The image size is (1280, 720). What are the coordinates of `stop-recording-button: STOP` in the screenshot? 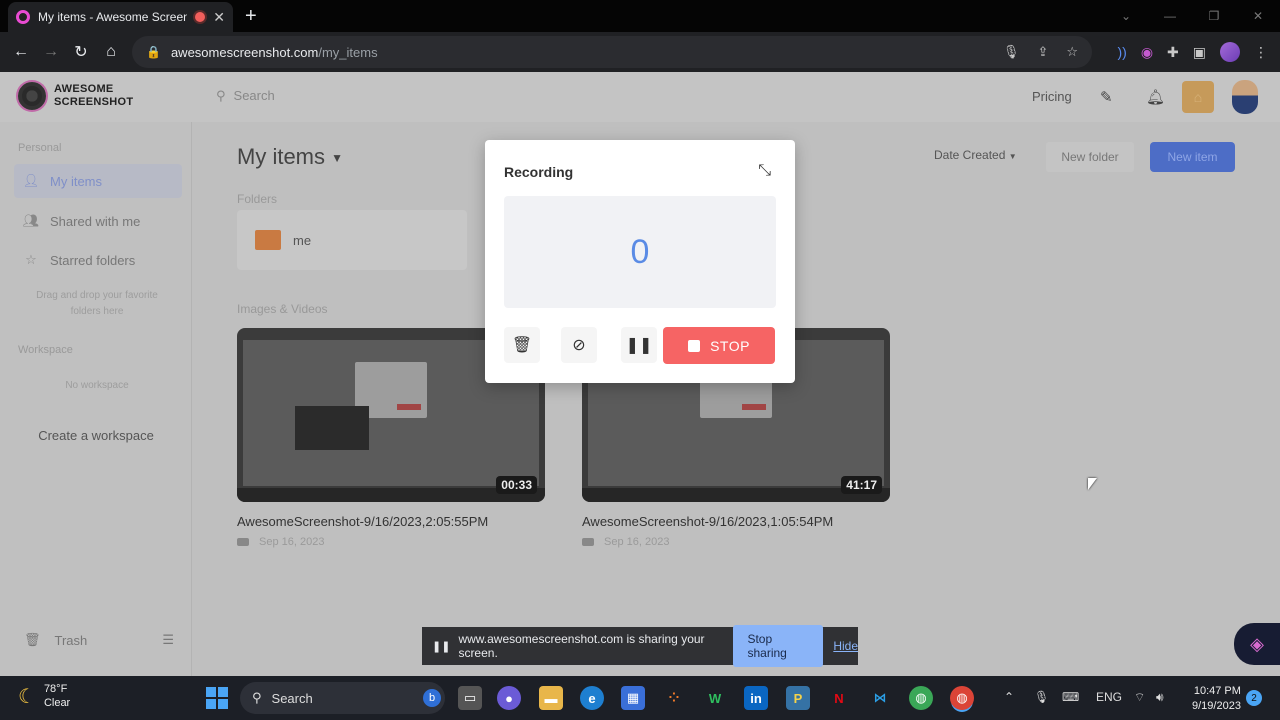 It's located at (719, 345).